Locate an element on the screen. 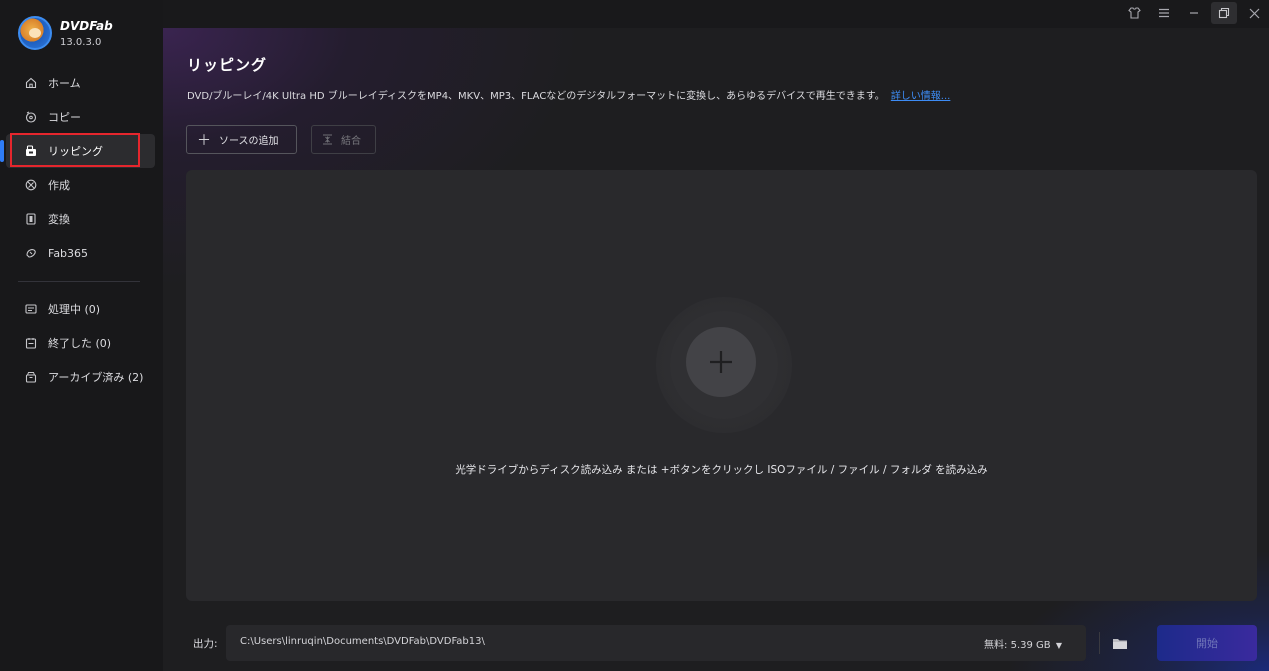 The height and width of the screenshot is (671, 1269). converter-film-icon is located at coordinates (30, 219).